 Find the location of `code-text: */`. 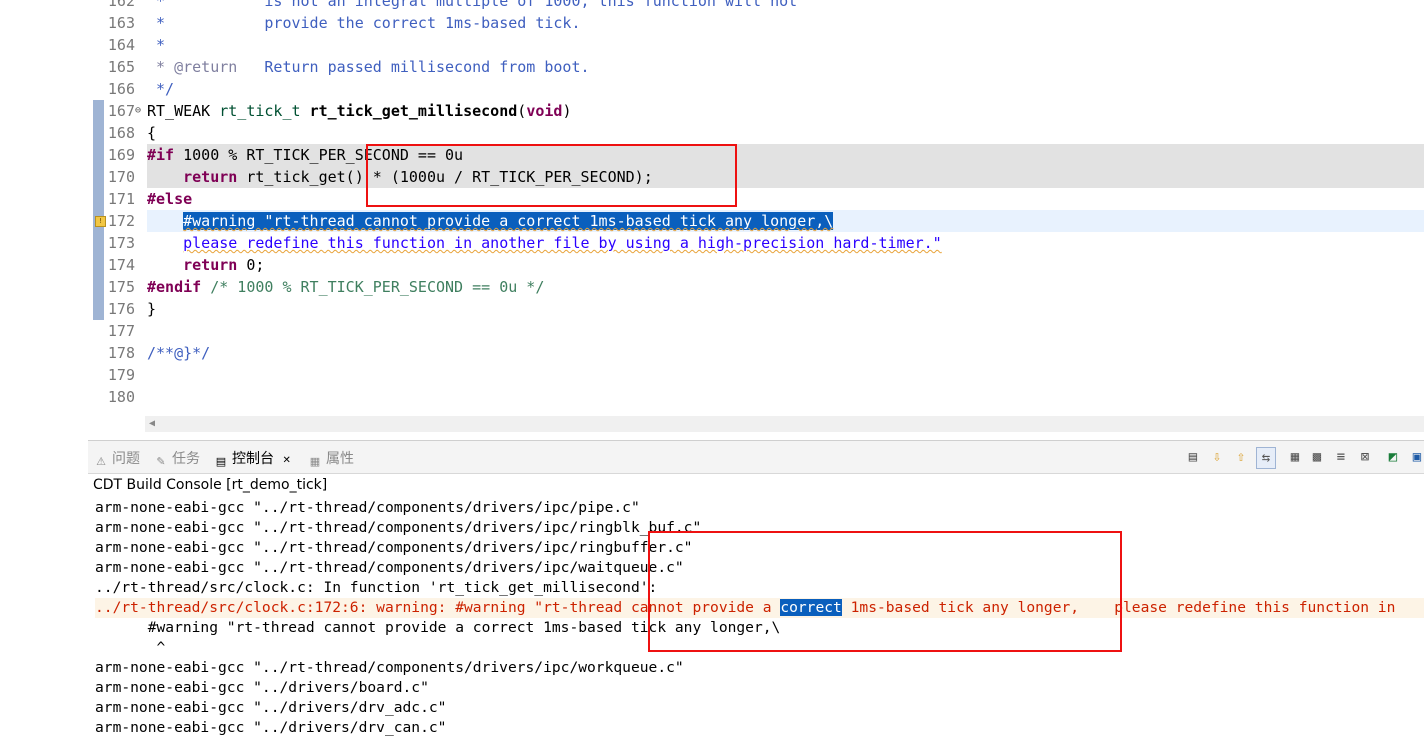

code-text: */ is located at coordinates (160, 89).